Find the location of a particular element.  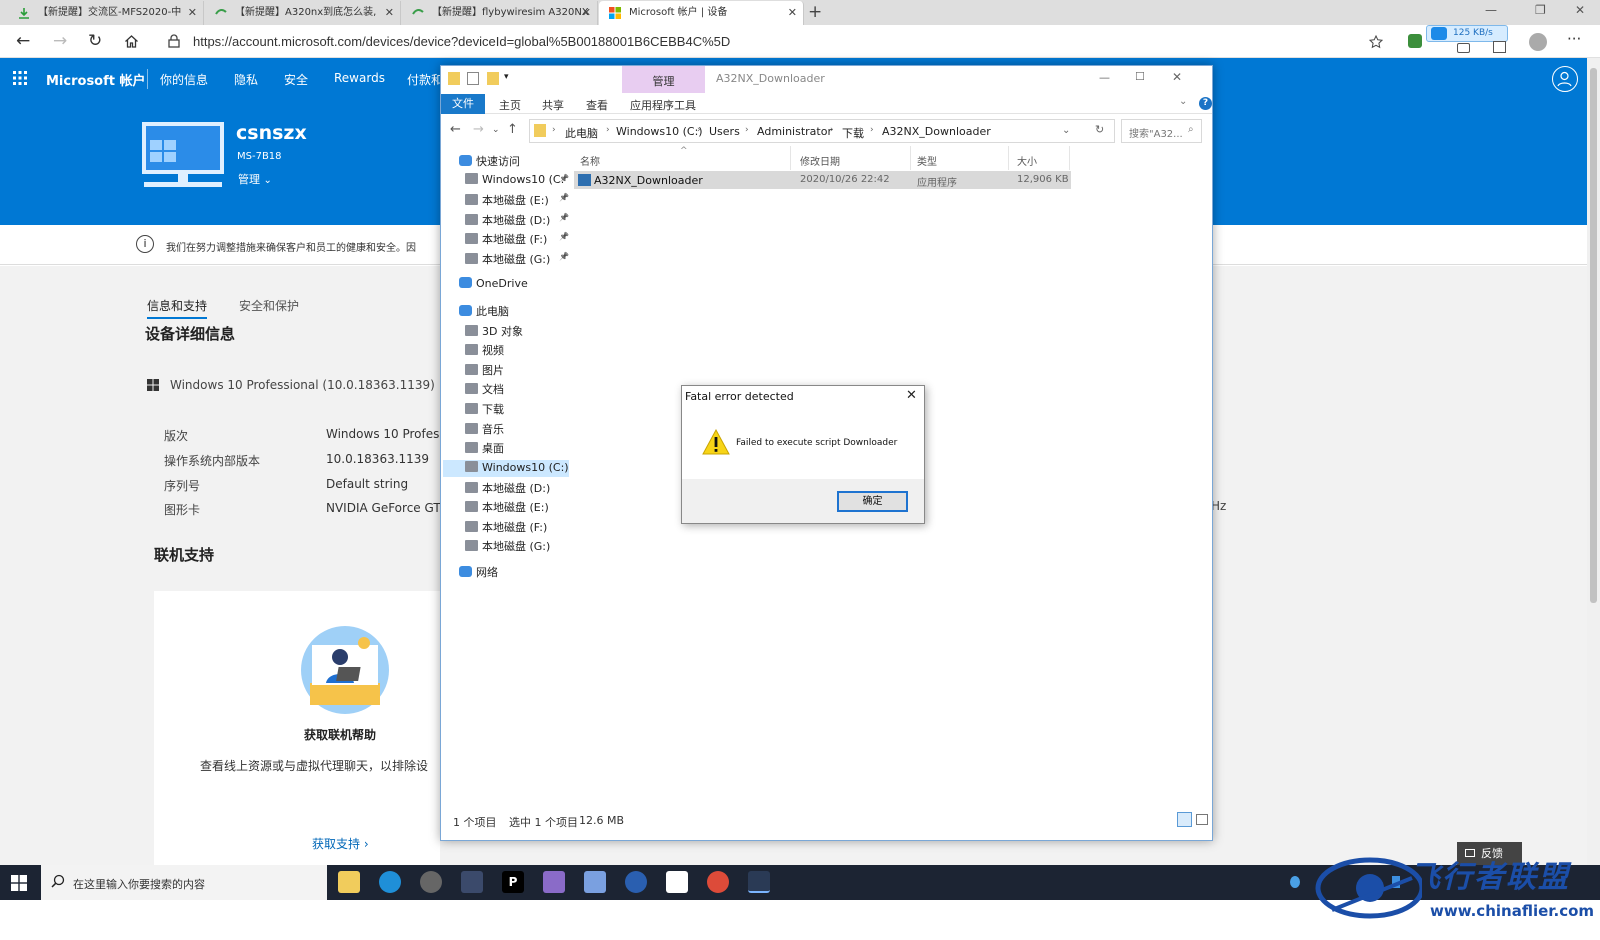

extension-icon is located at coordinates (1415, 41).